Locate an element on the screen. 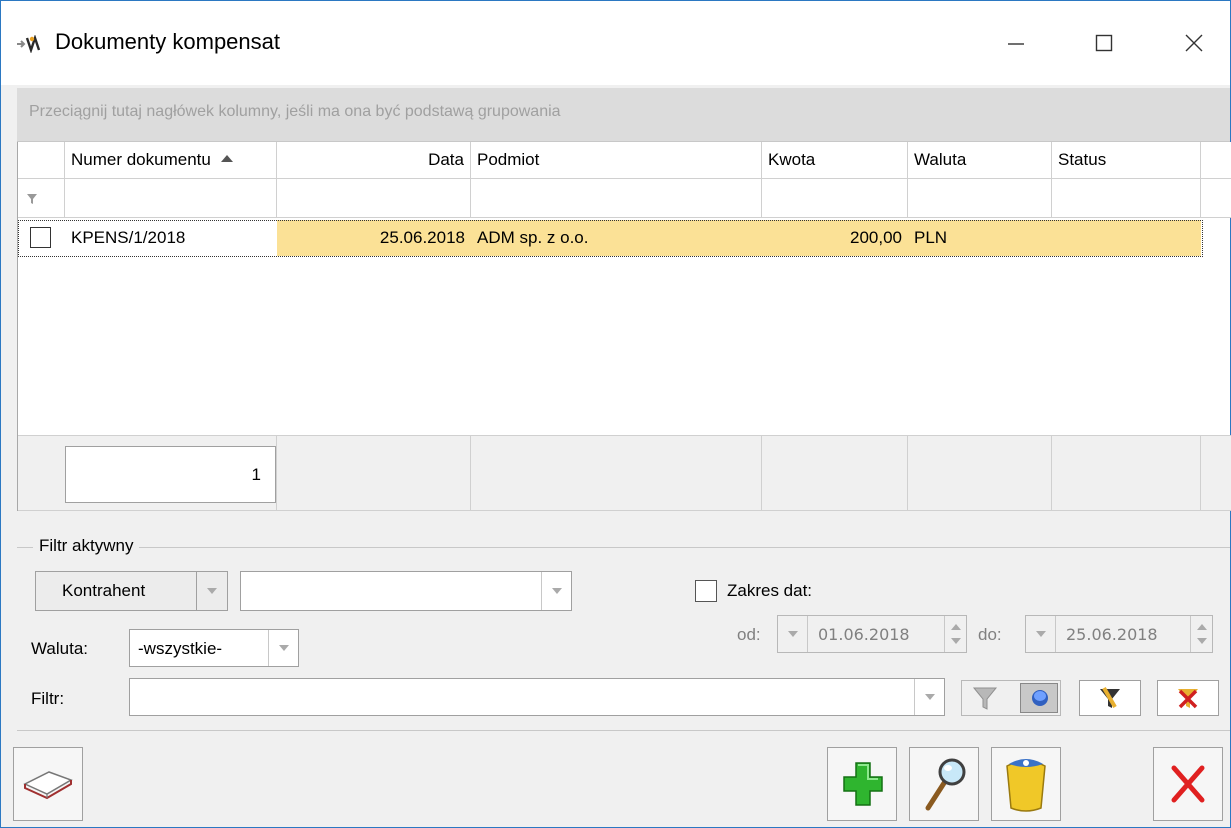  maximize-button is located at coordinates (1104, 43).